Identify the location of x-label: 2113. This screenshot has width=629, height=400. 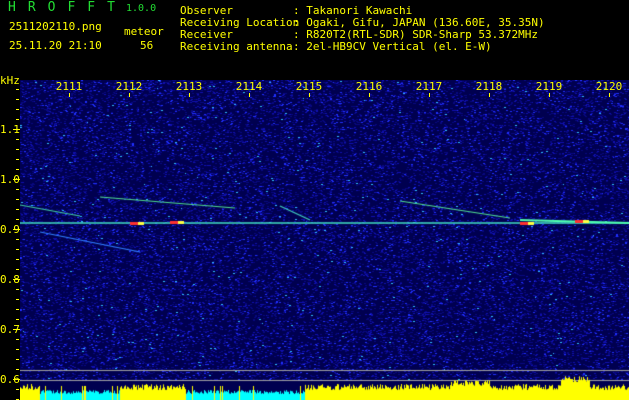
(189, 86).